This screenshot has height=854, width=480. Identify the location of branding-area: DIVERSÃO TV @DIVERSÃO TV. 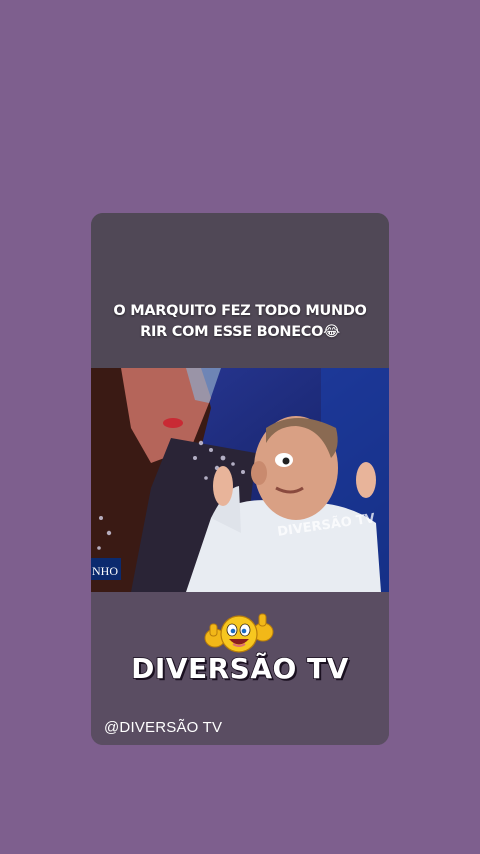
(240, 668).